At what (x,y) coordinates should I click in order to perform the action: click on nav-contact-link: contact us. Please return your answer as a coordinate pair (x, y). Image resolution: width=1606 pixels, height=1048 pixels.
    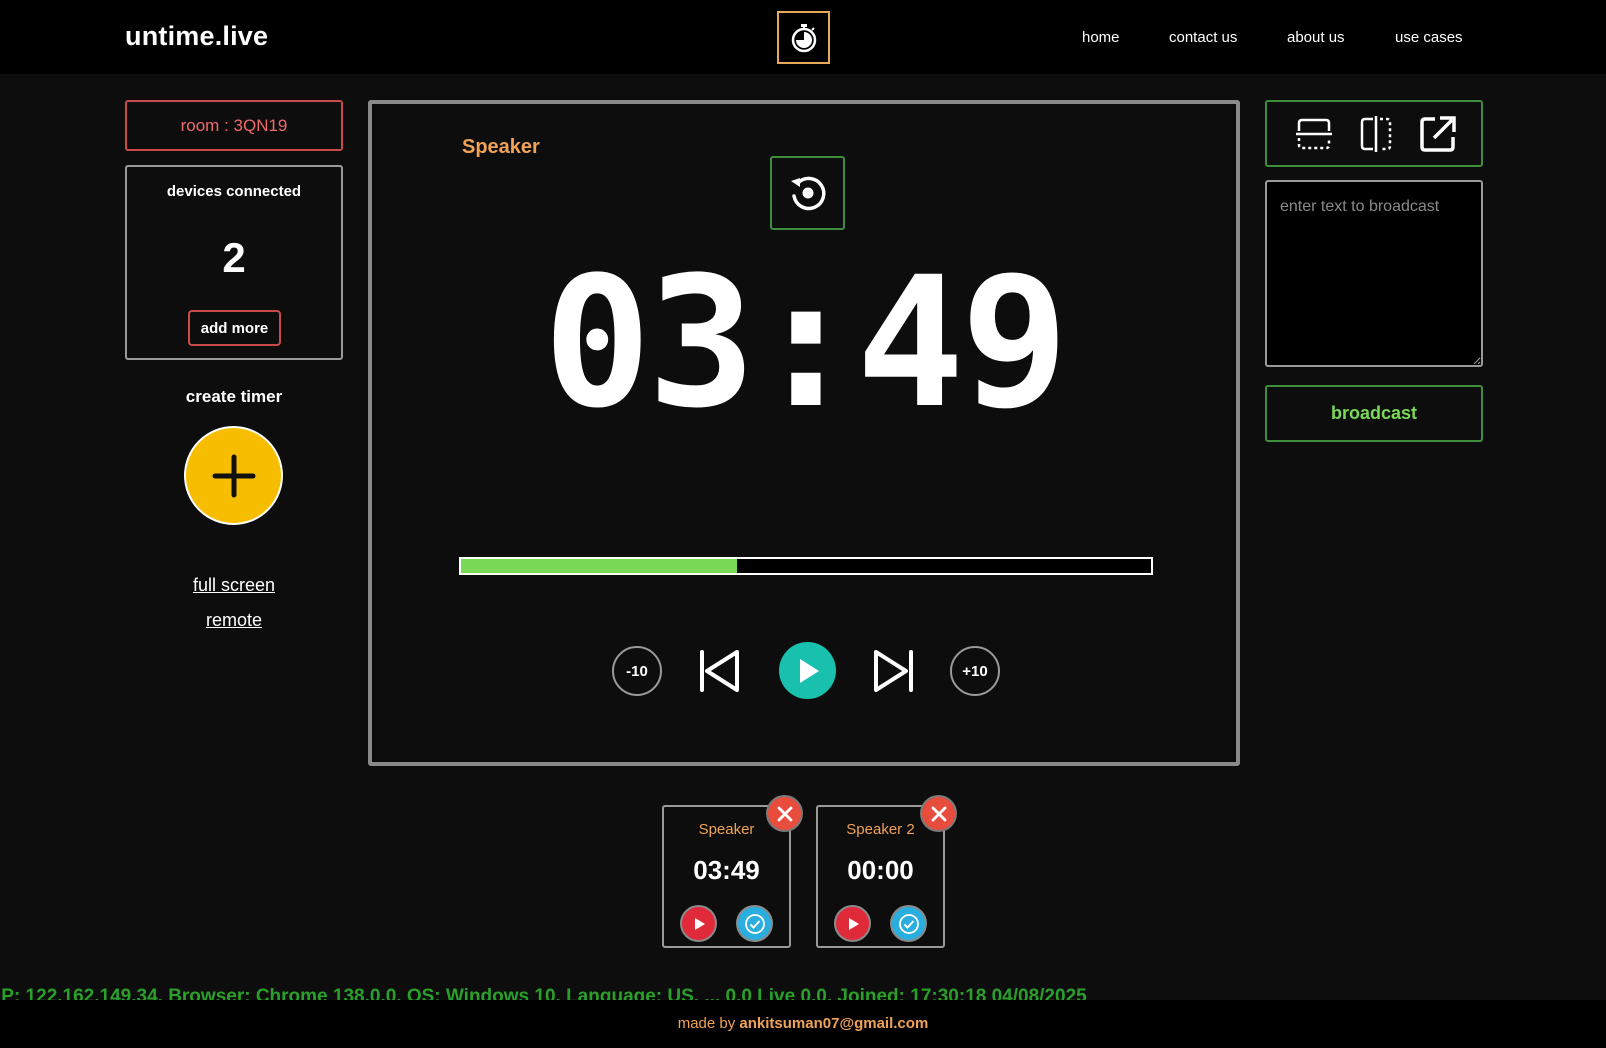
    Looking at the image, I should click on (1203, 37).